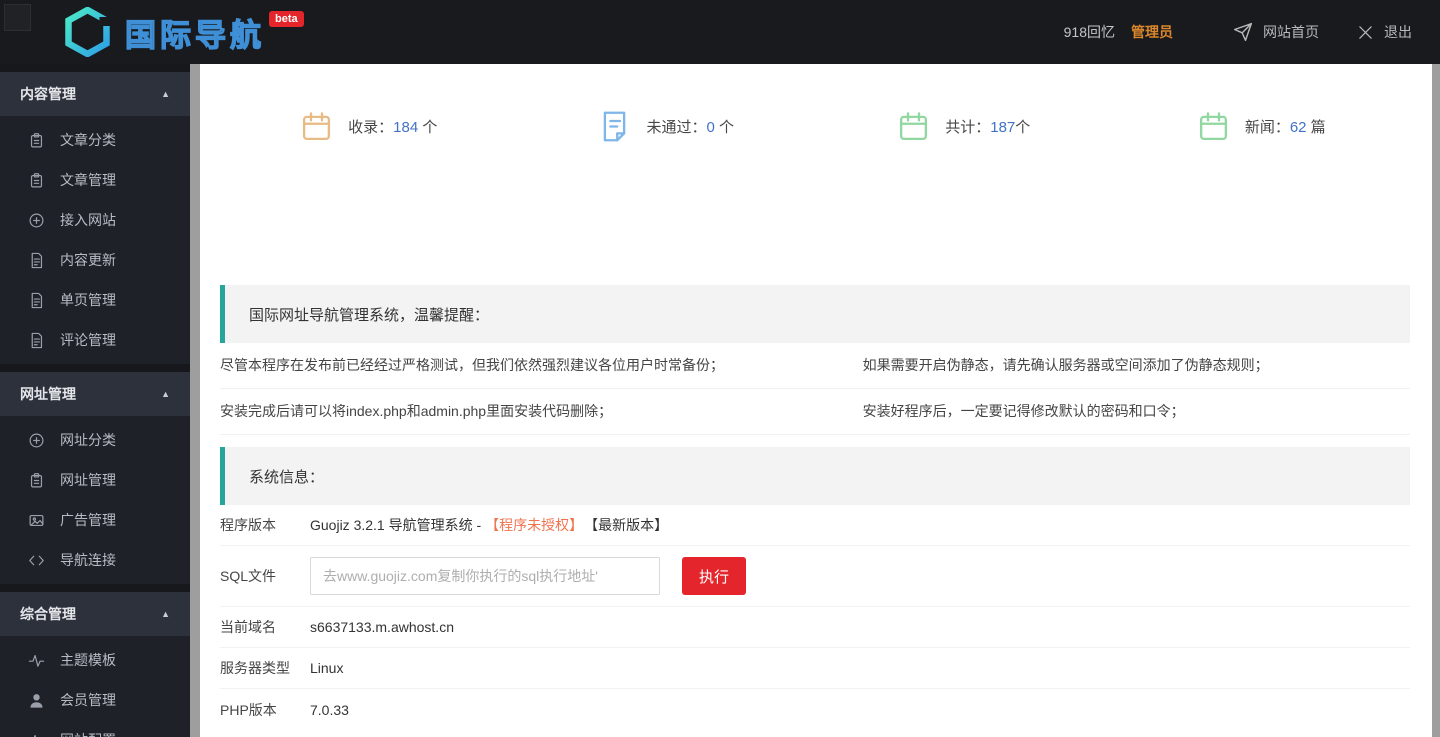 Image resolution: width=1440 pixels, height=737 pixels. I want to click on tip-text: 尽管本程序在发布前已经经过严格测试，但我们依然强烈建议各位用户时常备份；, so click(472, 365).